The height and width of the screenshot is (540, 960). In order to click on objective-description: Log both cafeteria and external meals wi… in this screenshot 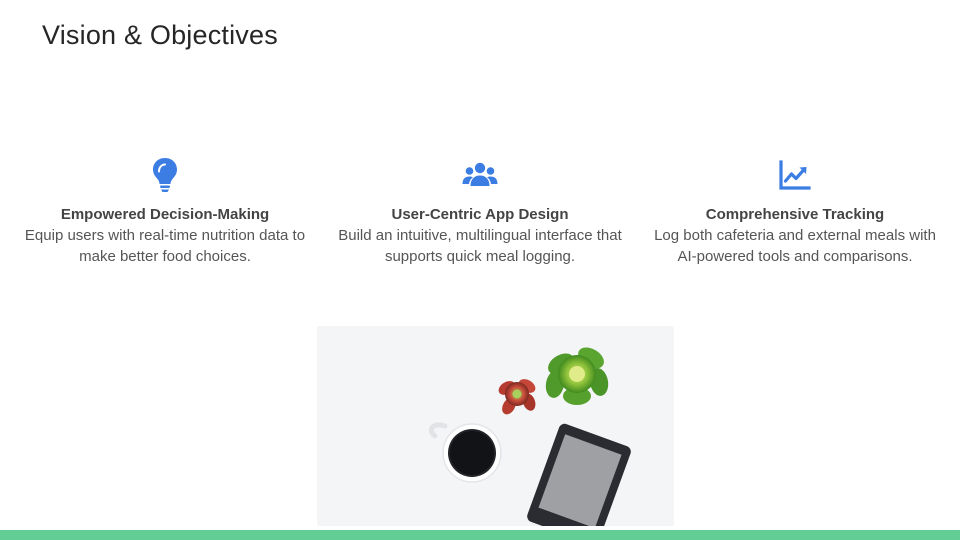, I will do `click(795, 246)`.